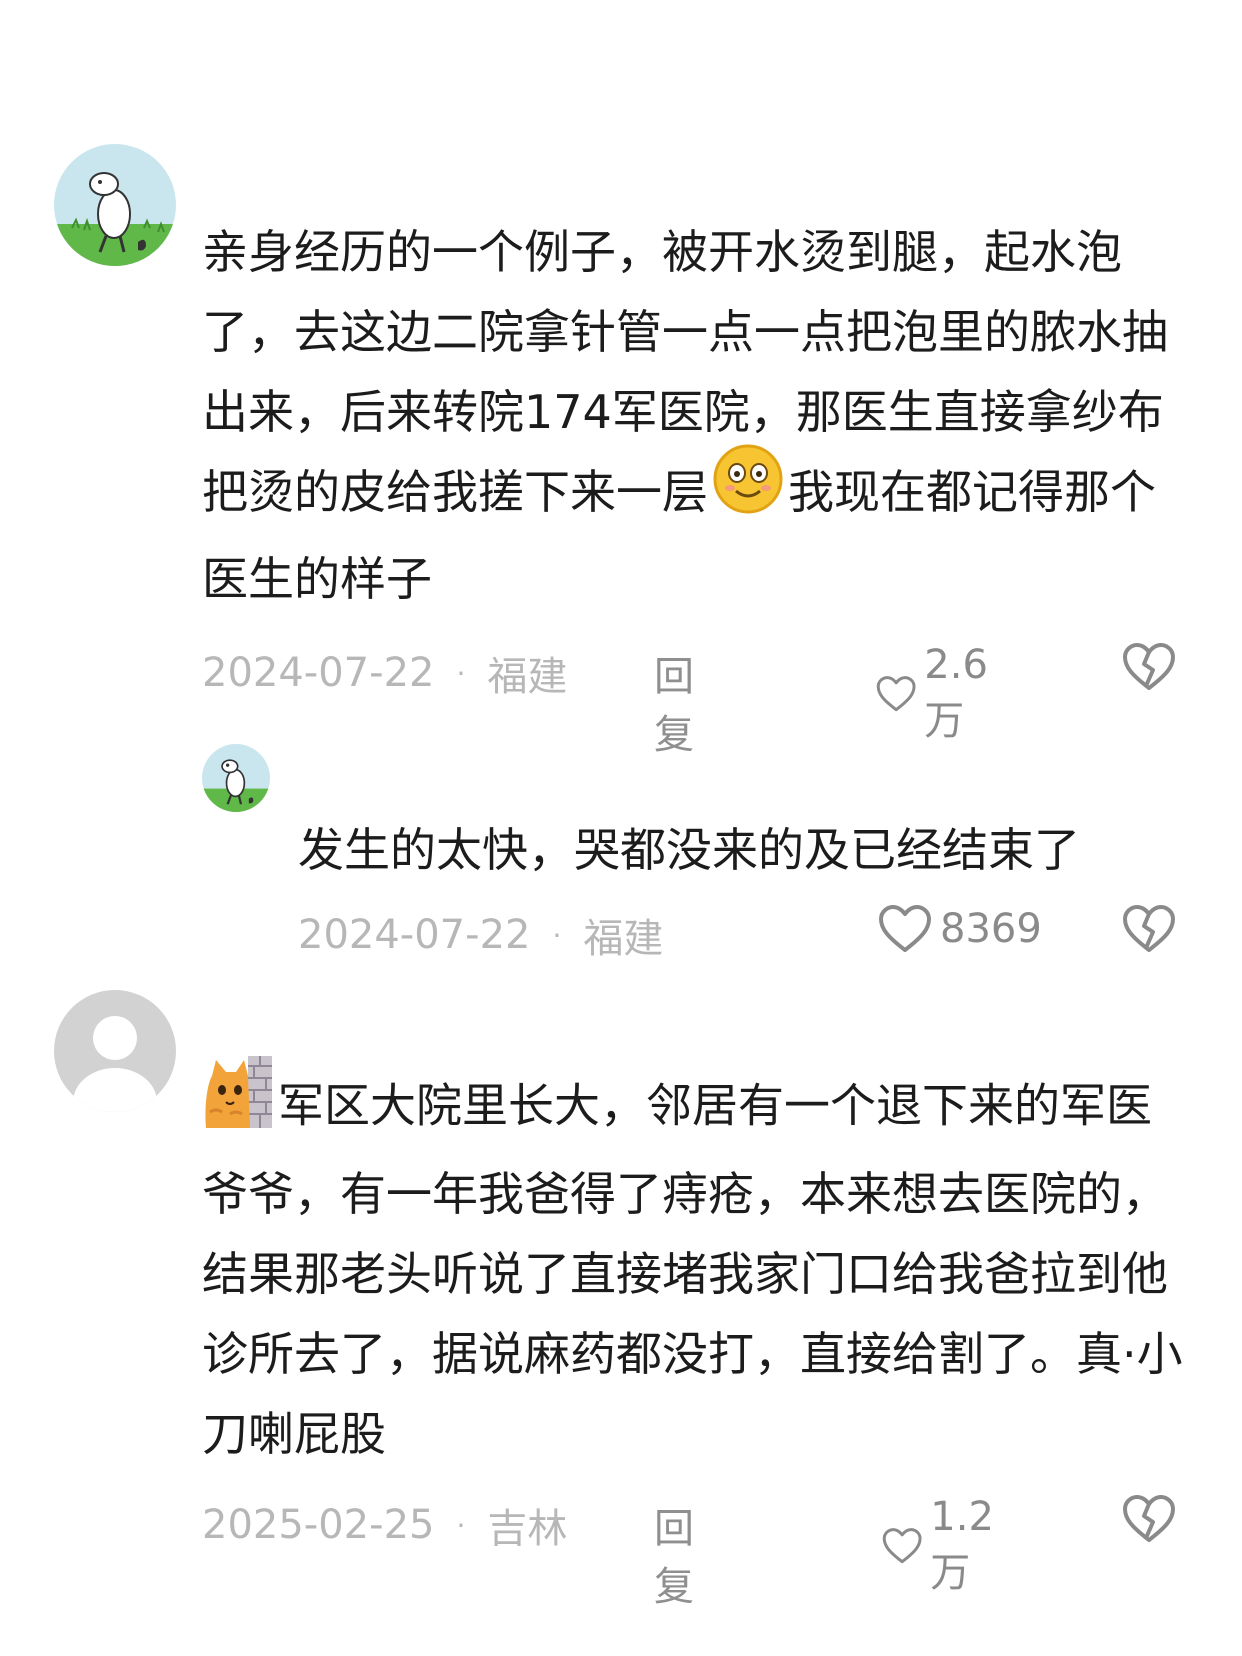 The height and width of the screenshot is (1656, 1242). I want to click on like-count: 8369, so click(991, 929).